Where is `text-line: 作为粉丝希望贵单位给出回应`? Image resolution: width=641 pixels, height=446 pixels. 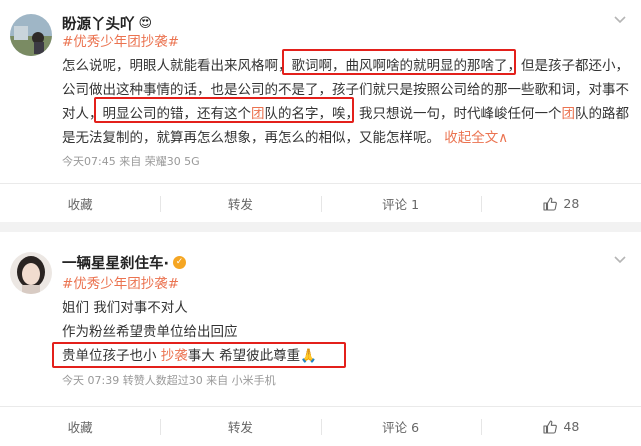 text-line: 作为粉丝希望贵单位给出回应 is located at coordinates (150, 332).